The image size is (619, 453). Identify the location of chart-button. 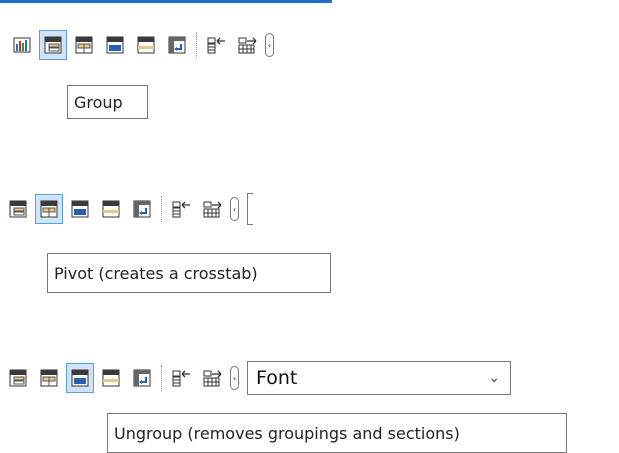
(22, 45).